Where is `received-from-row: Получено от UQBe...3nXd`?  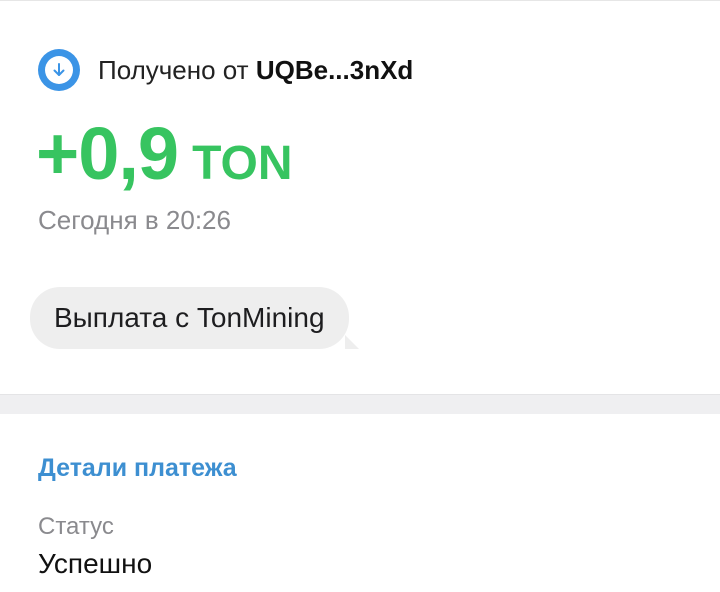
received-from-row: Получено от UQBe...3nXd is located at coordinates (225, 70).